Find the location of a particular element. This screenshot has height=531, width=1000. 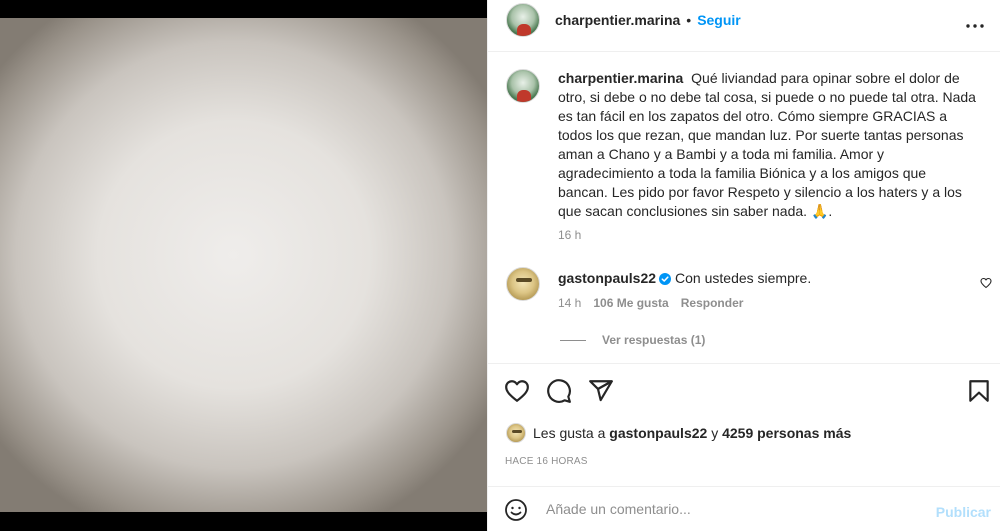

share-button is located at coordinates (601, 391).